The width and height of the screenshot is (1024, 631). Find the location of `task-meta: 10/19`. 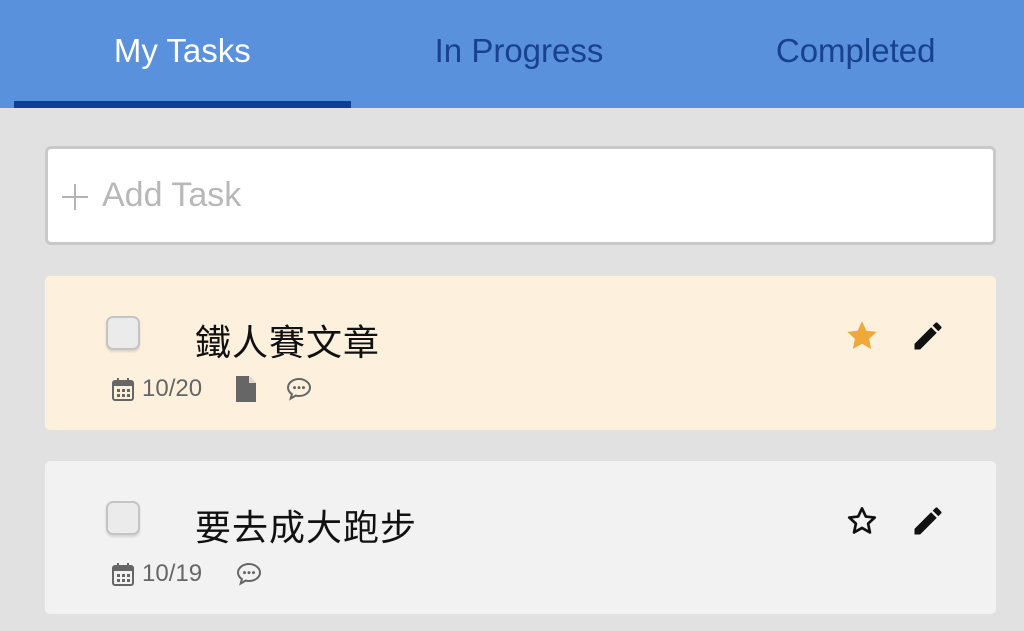

task-meta: 10/19 is located at coordinates (187, 574).